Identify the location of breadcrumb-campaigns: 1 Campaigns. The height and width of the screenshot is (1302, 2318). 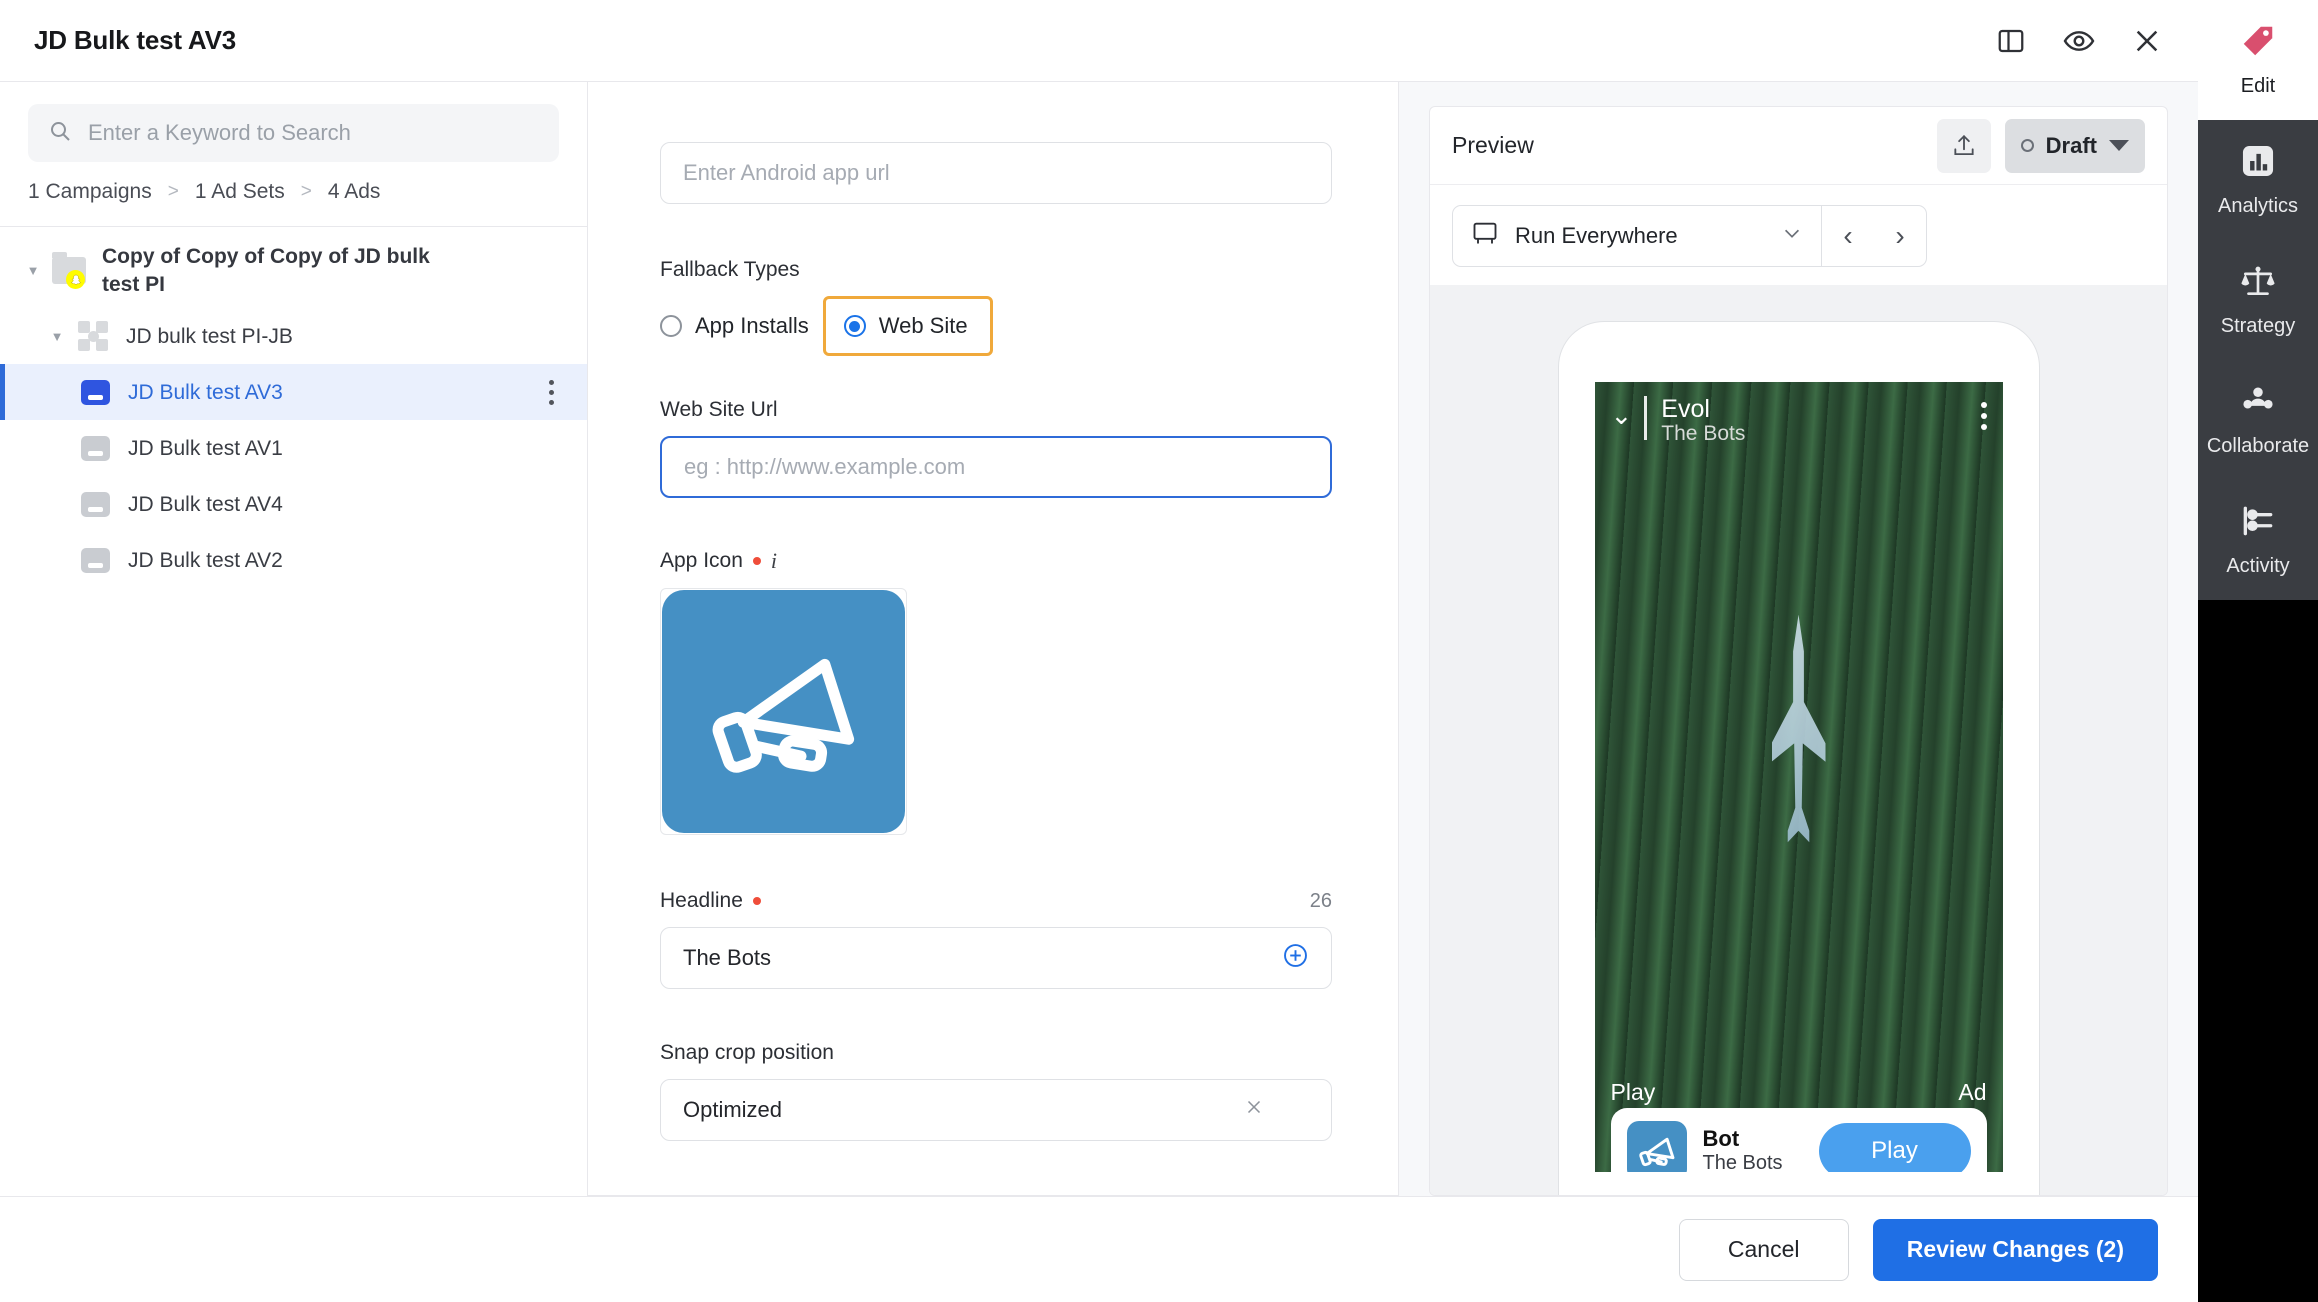
(90, 192).